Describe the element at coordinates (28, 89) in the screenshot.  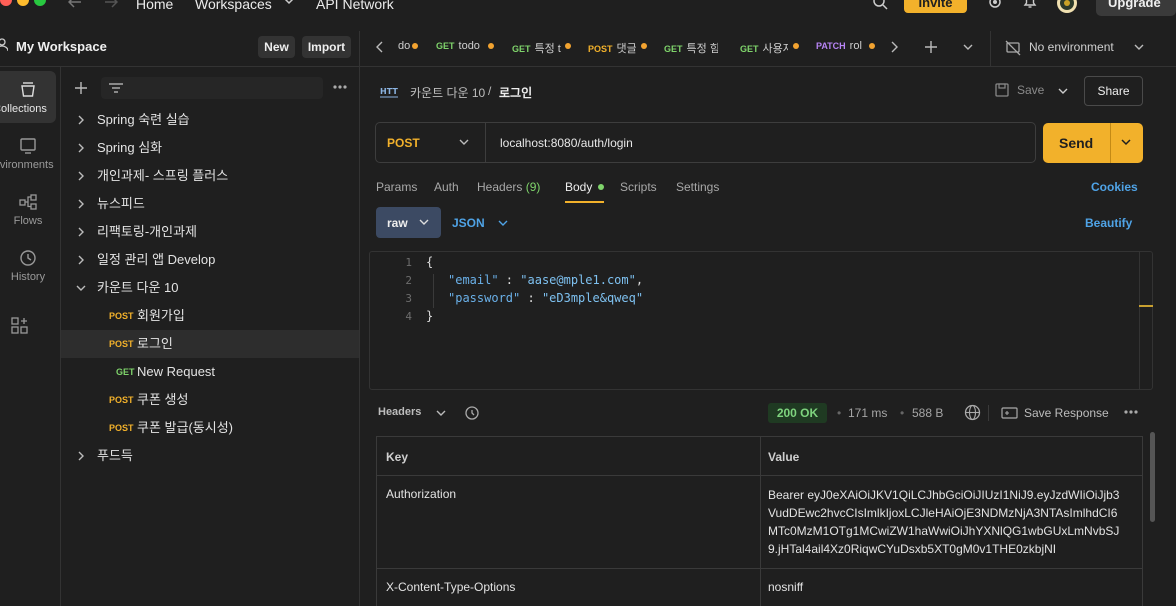
I see `collections-icon` at that location.